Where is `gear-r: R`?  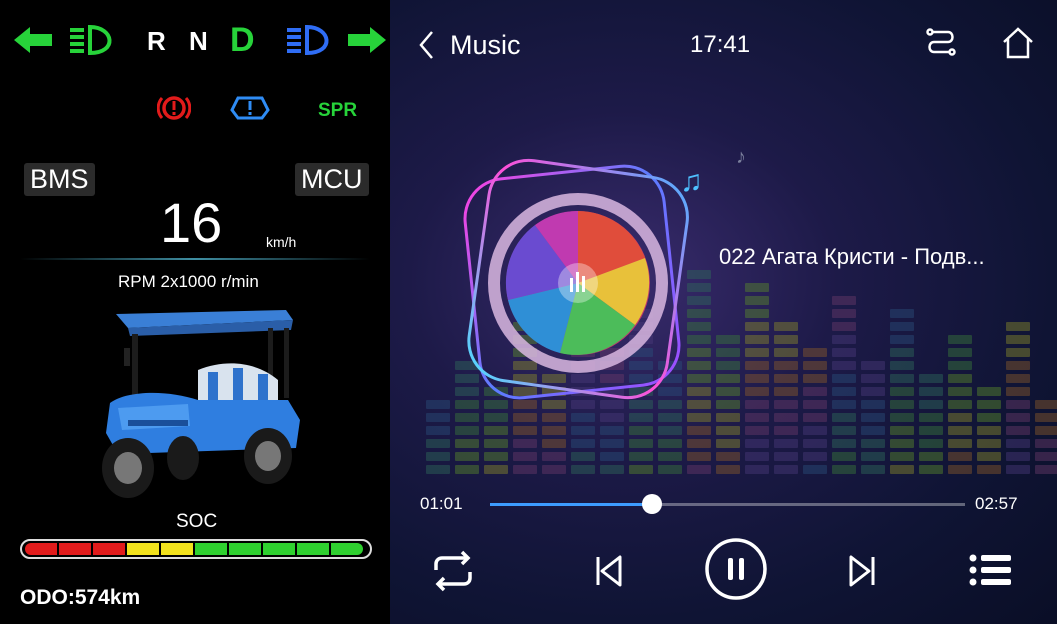 gear-r: R is located at coordinates (156, 41).